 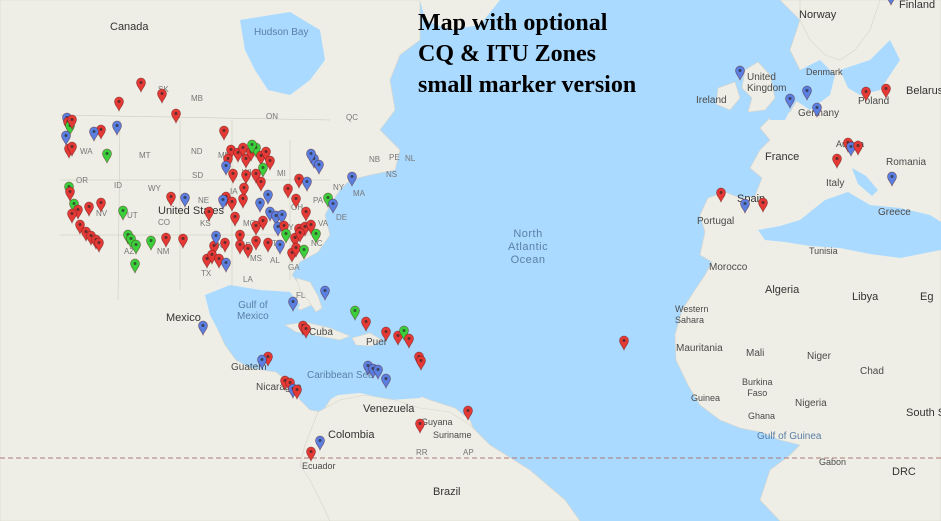 I want to click on title-line-2: CQ & ITU Zones, so click(x=507, y=54).